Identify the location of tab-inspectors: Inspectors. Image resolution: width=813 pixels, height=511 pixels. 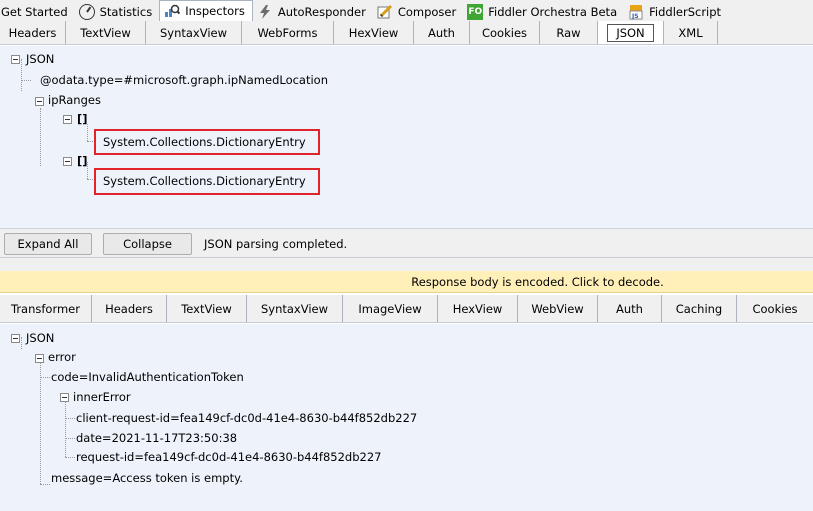
(206, 10).